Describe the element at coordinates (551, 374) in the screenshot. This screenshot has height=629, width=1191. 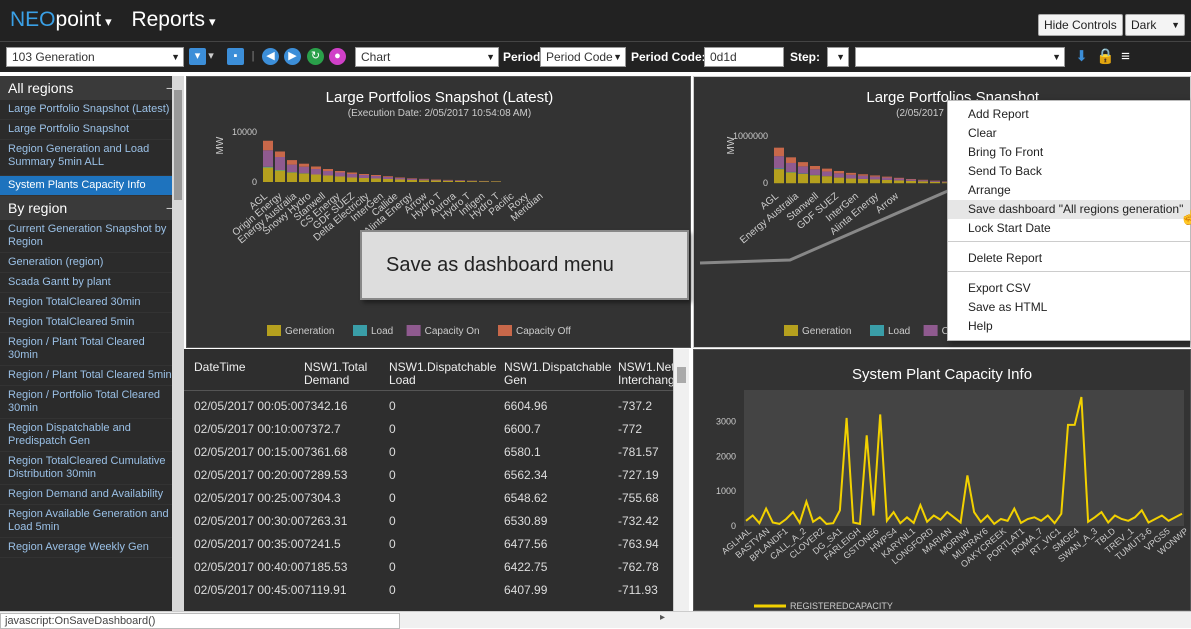
I see `column-header: NSW1.Dispatchable Gen` at that location.